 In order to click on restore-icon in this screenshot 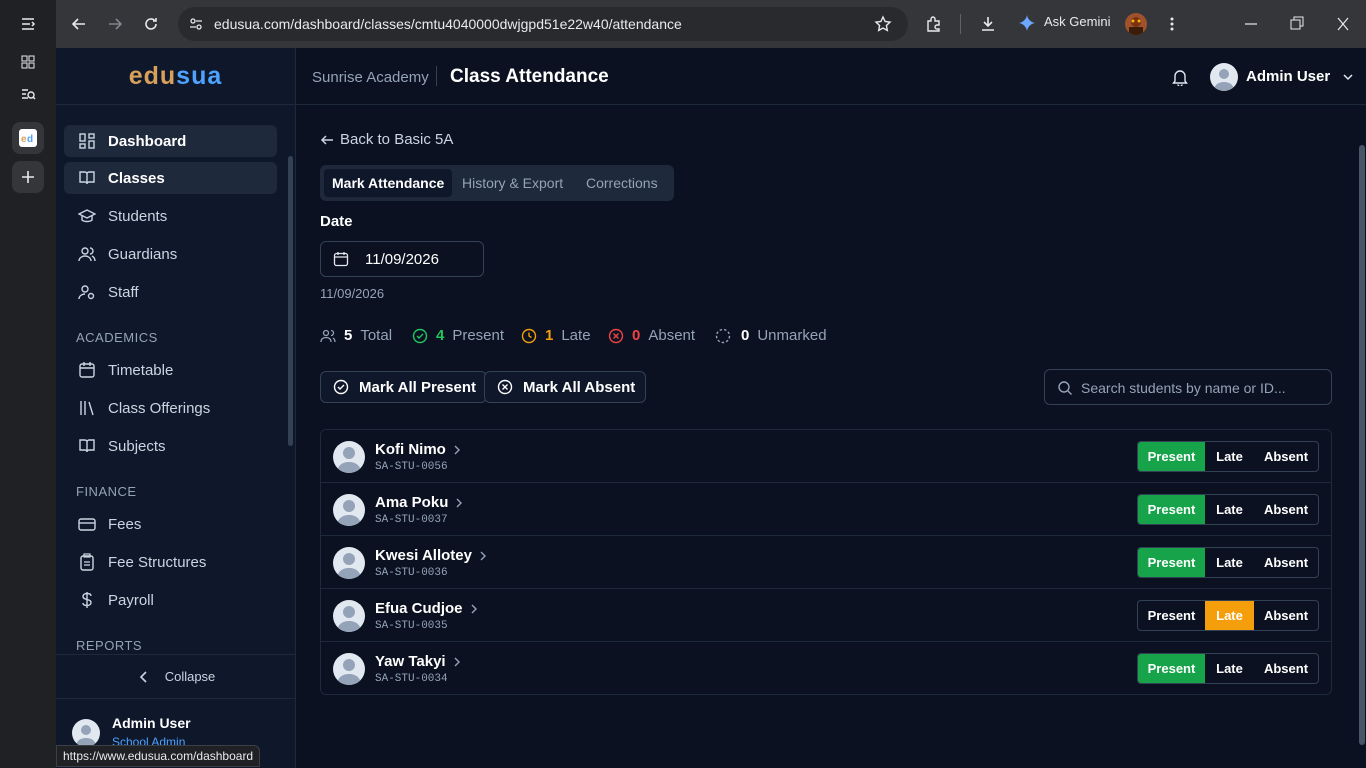, I will do `click(1297, 24)`.